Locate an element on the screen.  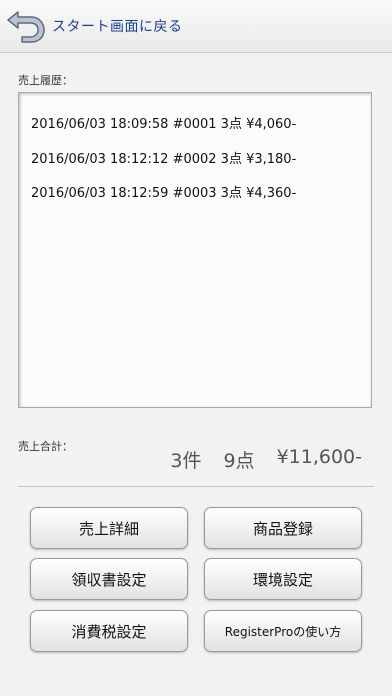
back-label: スタート画面に戻る is located at coordinates (117, 27).